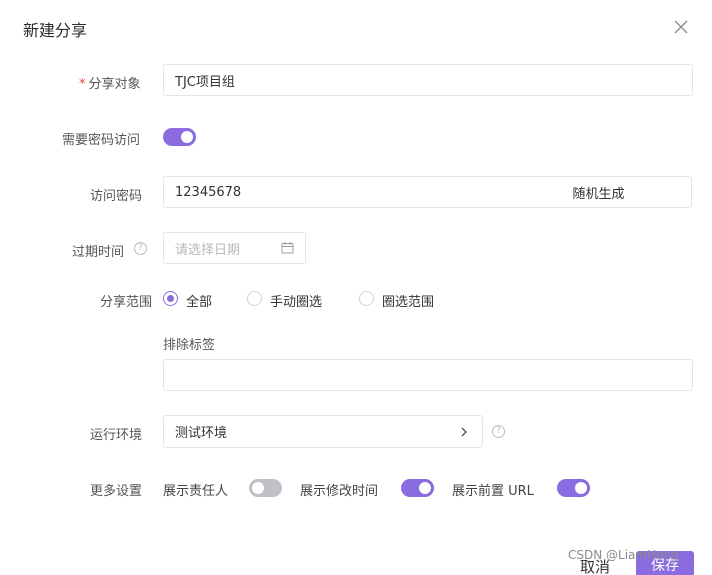 This screenshot has width=712, height=575. Describe the element at coordinates (55, 30) in the screenshot. I see `dialog-title: 新建分享` at that location.